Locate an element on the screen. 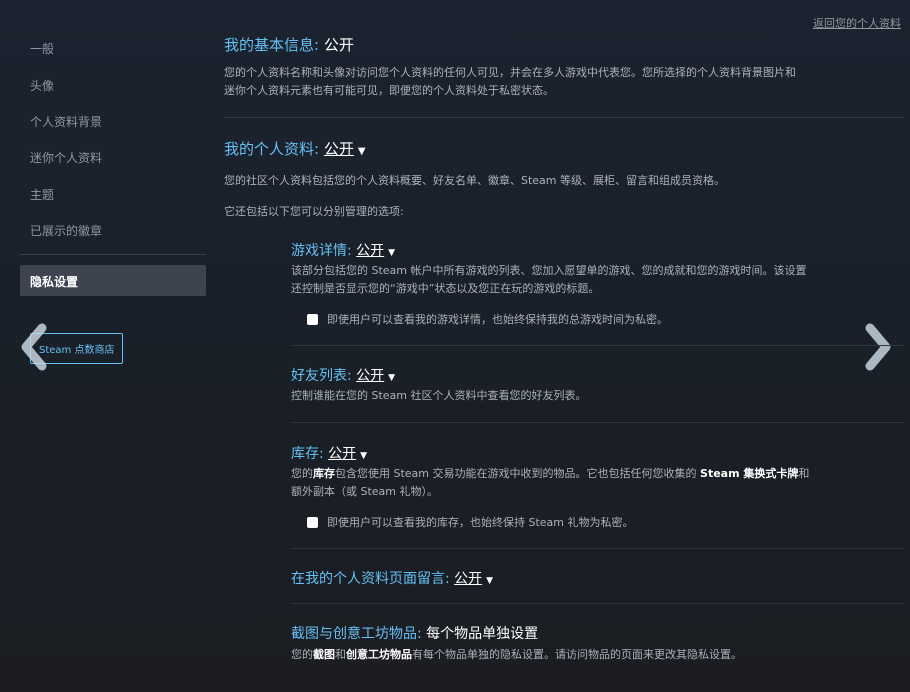 The height and width of the screenshot is (692, 910). screenshots-title: 截图与创意工坊物品: is located at coordinates (356, 634).